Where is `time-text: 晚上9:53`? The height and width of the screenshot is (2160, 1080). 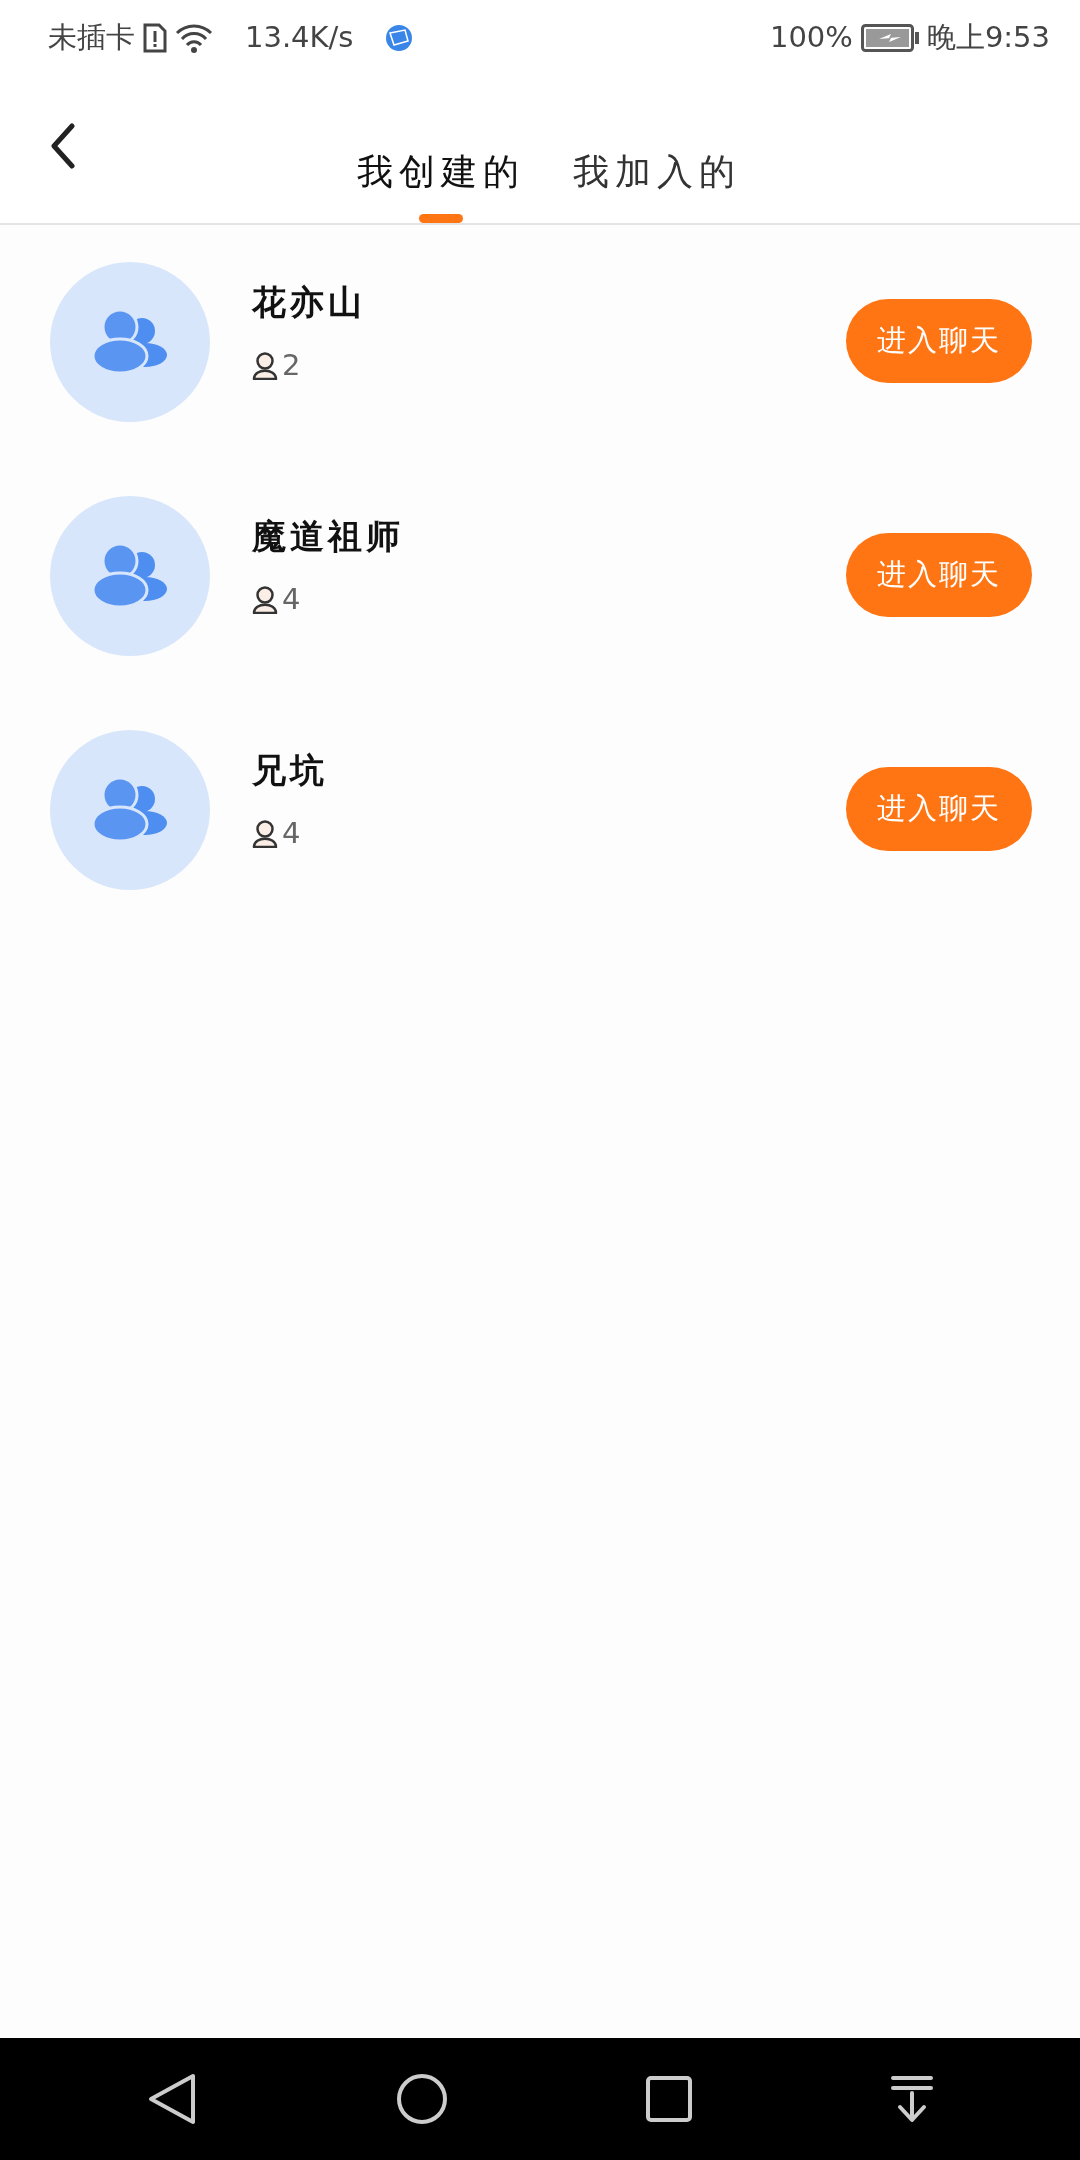 time-text: 晚上9:53 is located at coordinates (988, 37).